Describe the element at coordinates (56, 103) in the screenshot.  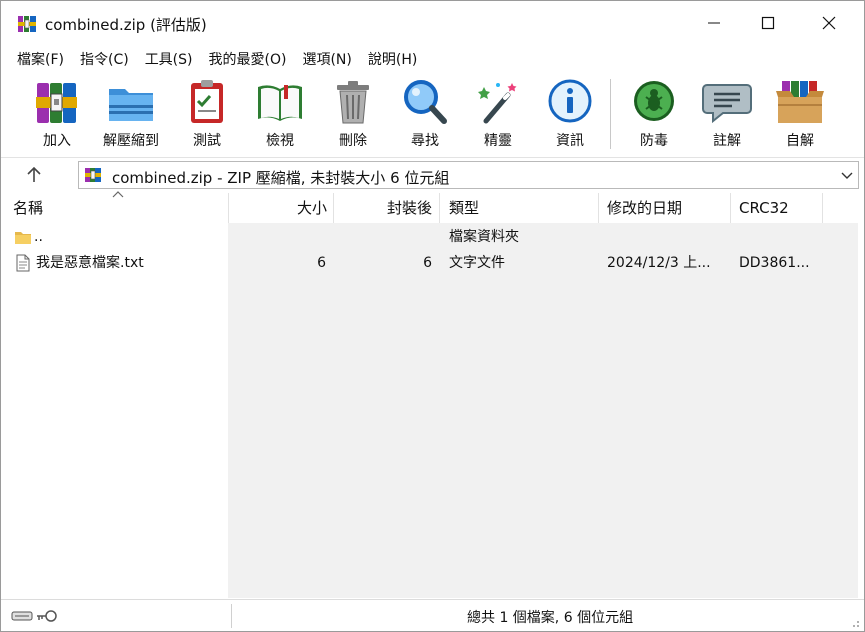
I see `add-archive-icon` at that location.